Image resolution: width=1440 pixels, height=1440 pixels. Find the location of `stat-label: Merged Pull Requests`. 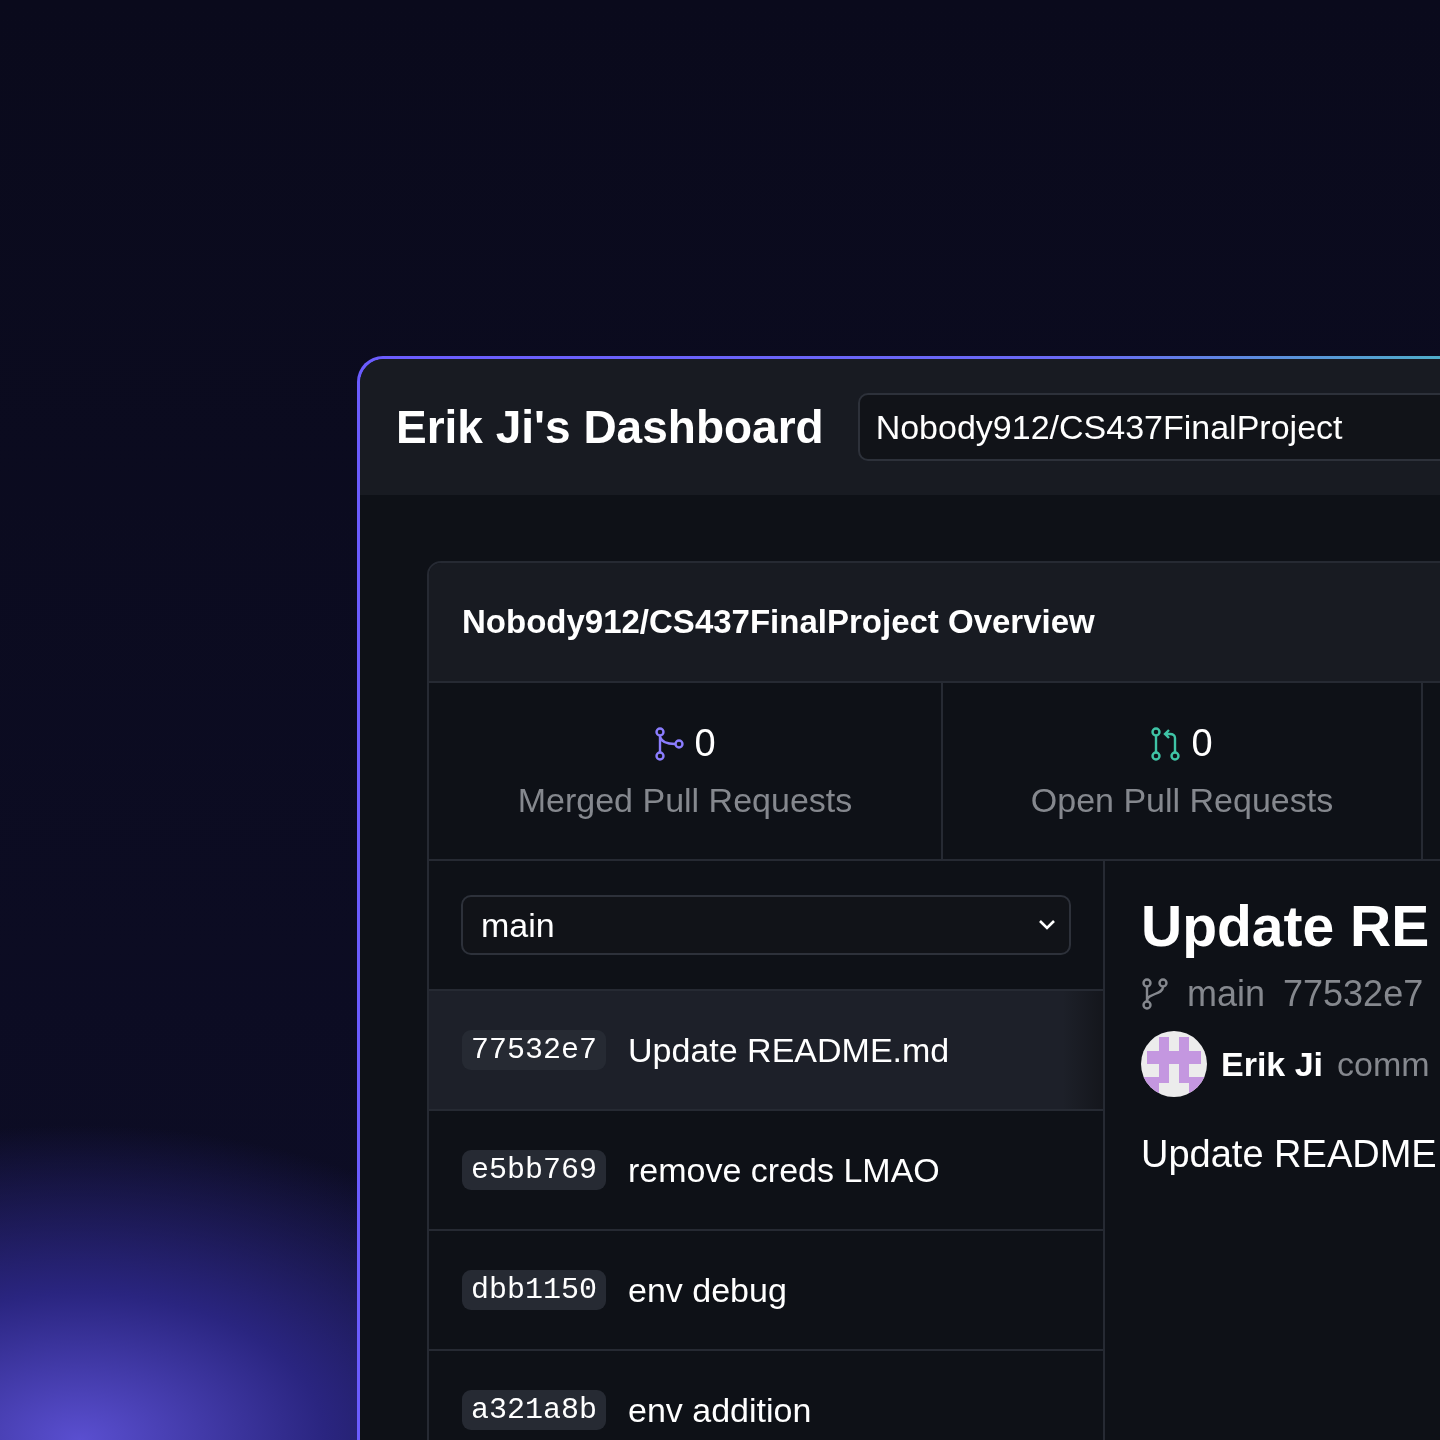

stat-label: Merged Pull Requests is located at coordinates (685, 800).